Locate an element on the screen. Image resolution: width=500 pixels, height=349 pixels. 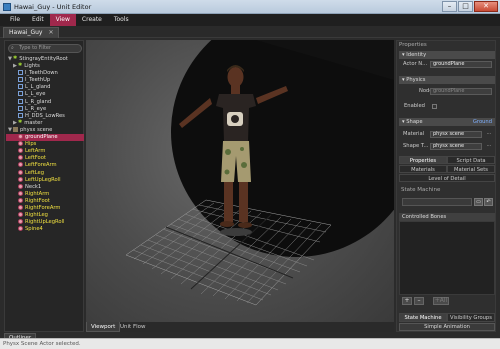
actor-name-row: Actor N... groundPlane is located at coordinates (448, 64).